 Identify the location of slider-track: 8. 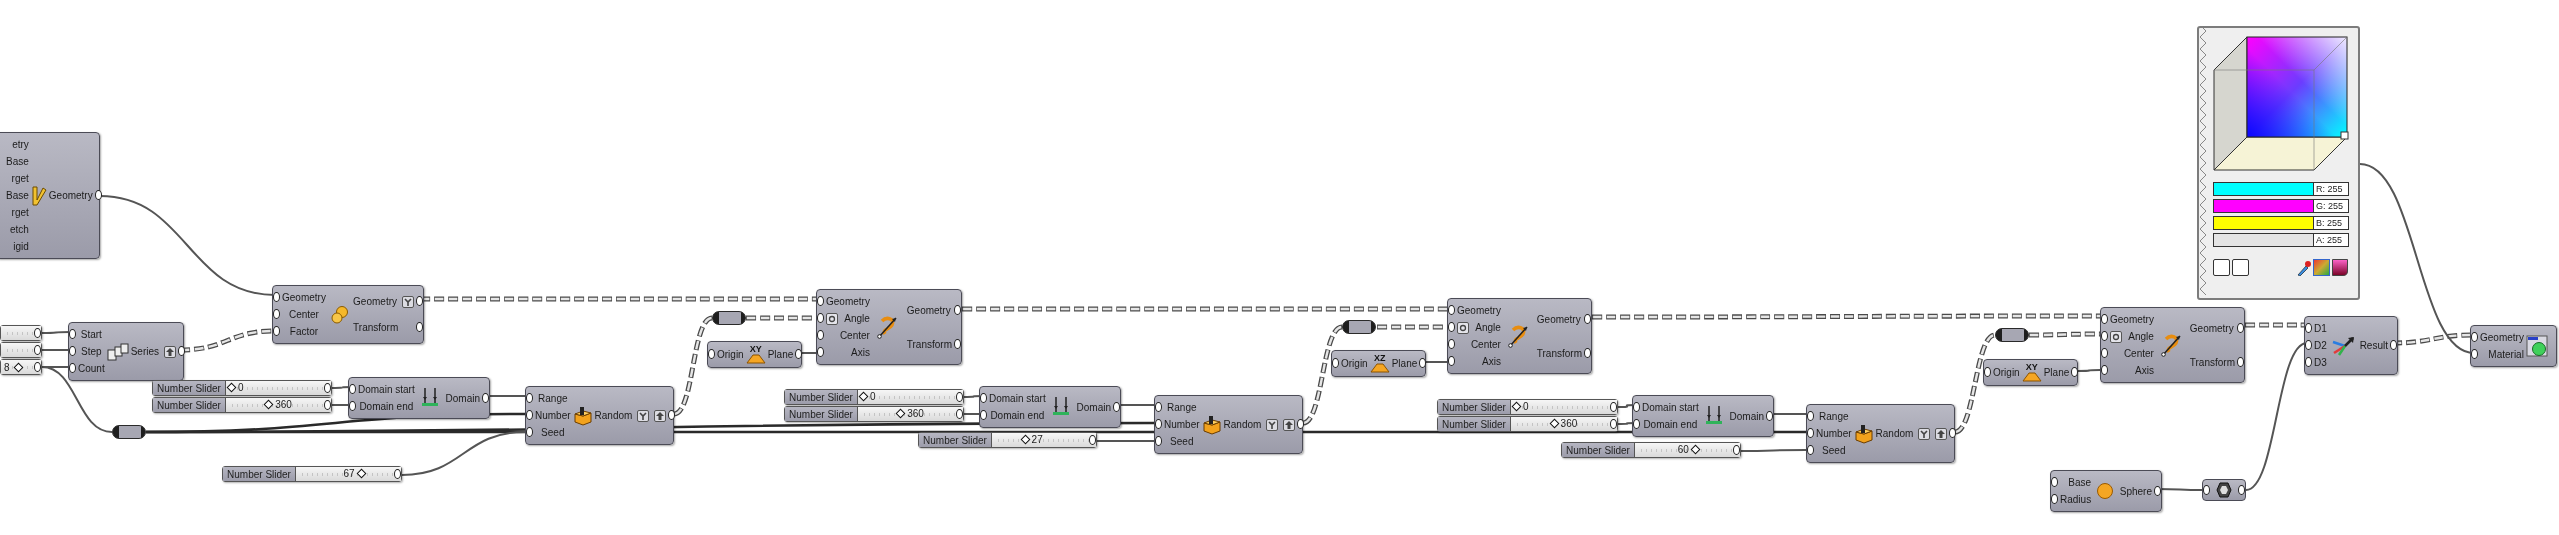
(21, 367).